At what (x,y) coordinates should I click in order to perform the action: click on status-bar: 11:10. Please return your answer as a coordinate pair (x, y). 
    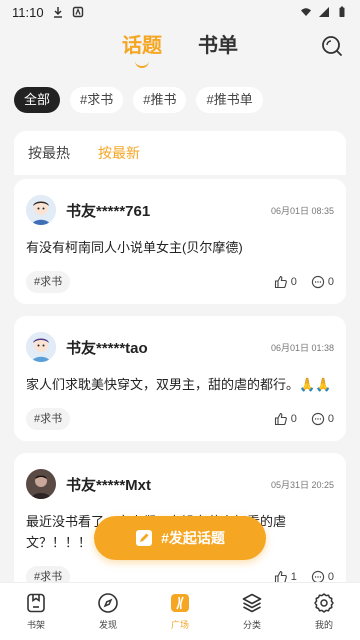
    Looking at the image, I should click on (180, 12).